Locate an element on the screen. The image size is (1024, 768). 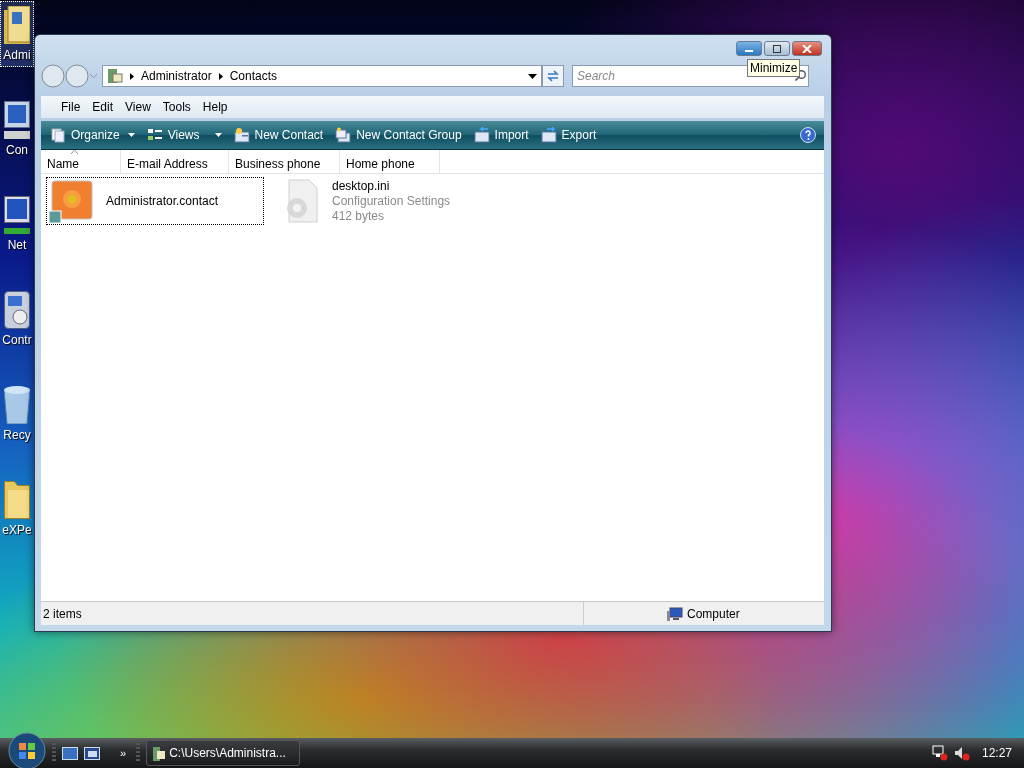
list-item: desktop.ini Configuration Settings 412 bytes is located at coordinates (381, 201).